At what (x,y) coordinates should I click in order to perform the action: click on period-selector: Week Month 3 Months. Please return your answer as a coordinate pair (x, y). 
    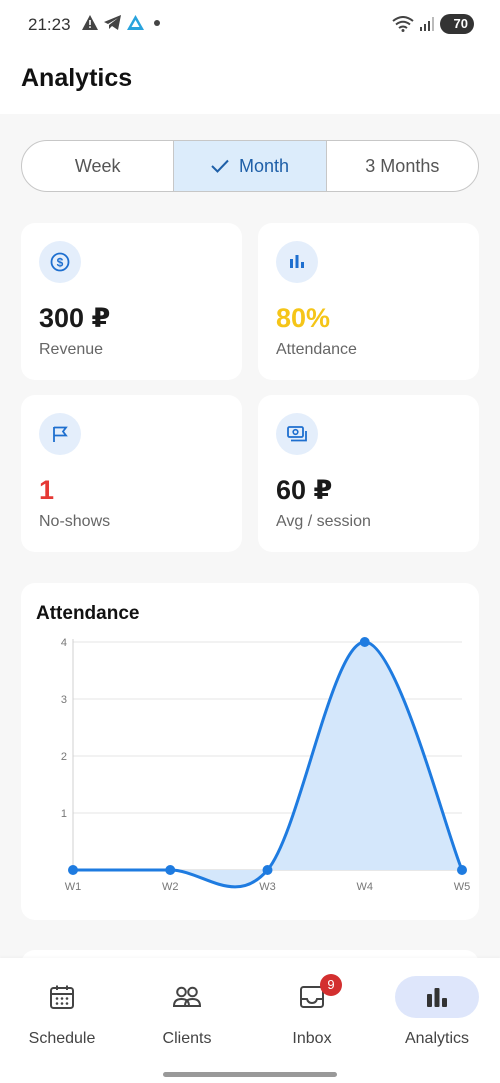
    Looking at the image, I should click on (250, 166).